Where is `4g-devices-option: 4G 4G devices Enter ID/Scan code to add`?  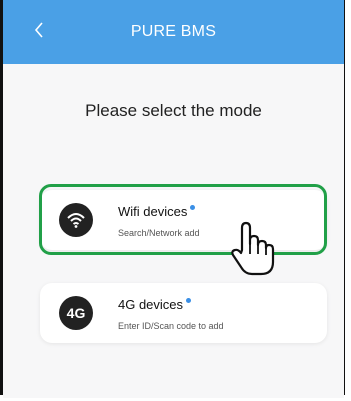 4g-devices-option: 4G 4G devices Enter ID/Scan code to add is located at coordinates (183, 313).